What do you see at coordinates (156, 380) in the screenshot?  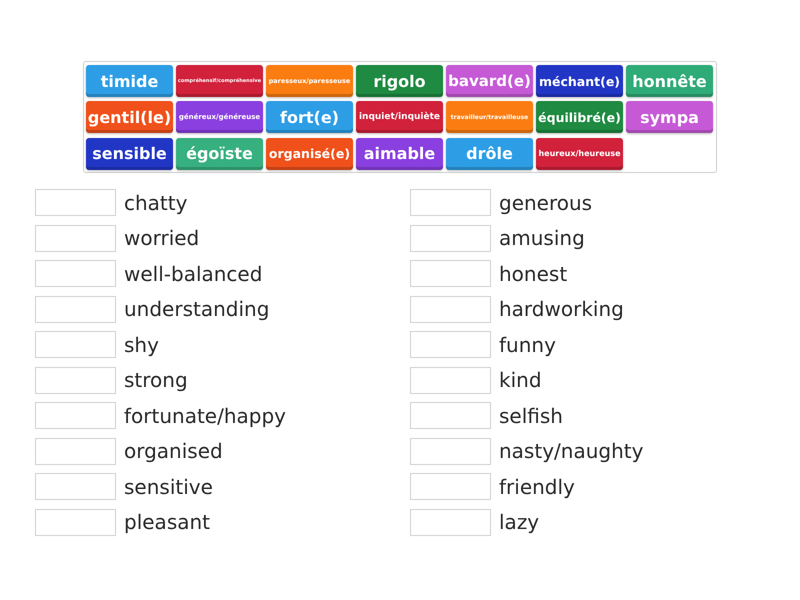 I see `prompt-text: strong` at bounding box center [156, 380].